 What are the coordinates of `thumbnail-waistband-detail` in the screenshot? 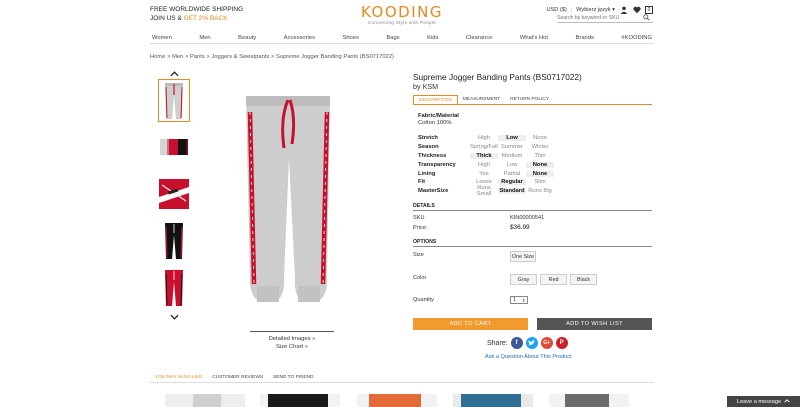 It's located at (174, 194).